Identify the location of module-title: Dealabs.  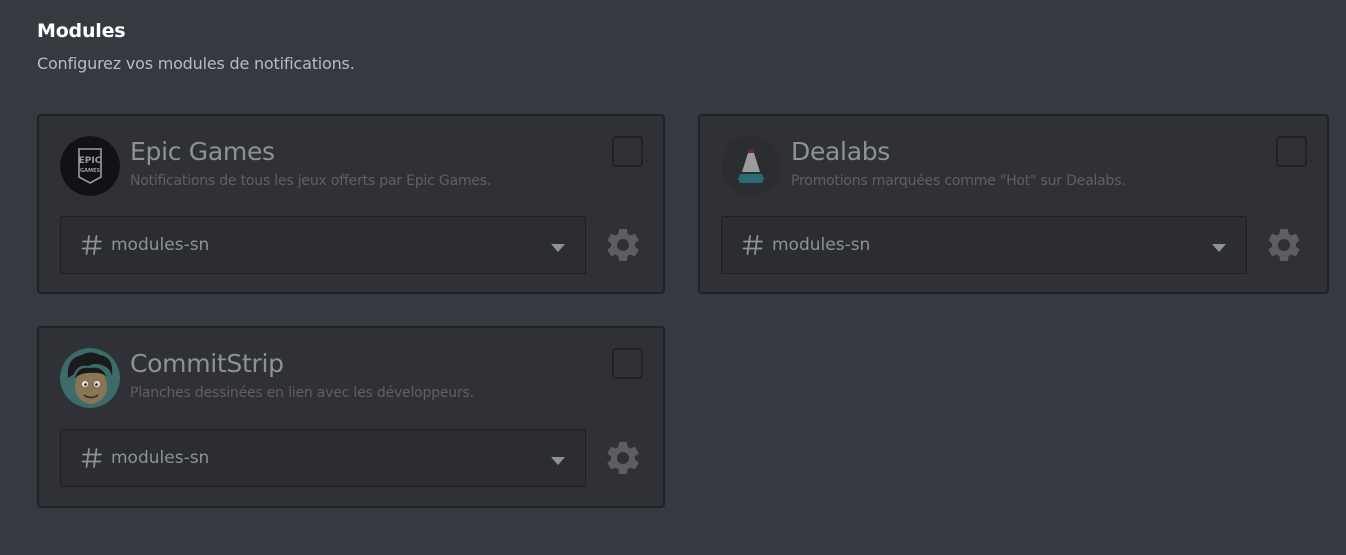
(841, 151).